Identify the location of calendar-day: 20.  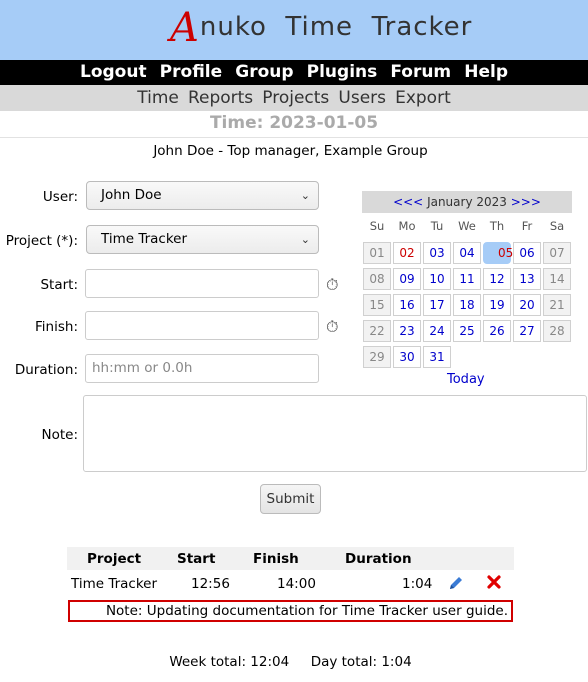
(527, 305).